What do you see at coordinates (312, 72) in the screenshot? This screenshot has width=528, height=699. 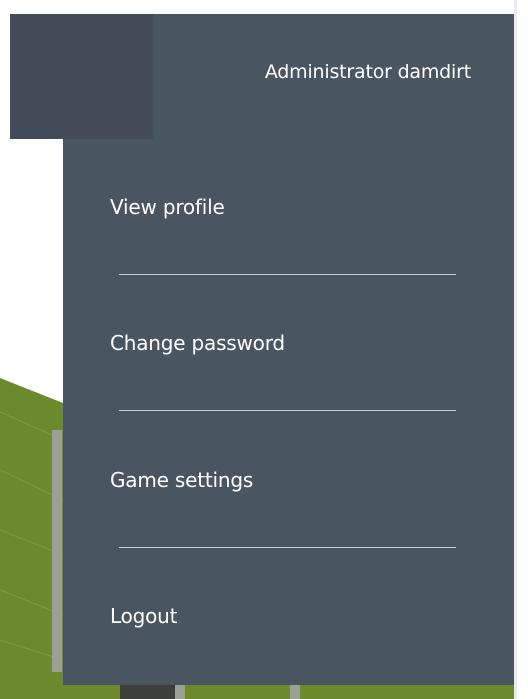 I see `user-menu-toggle: Administrator damdirt` at bounding box center [312, 72].